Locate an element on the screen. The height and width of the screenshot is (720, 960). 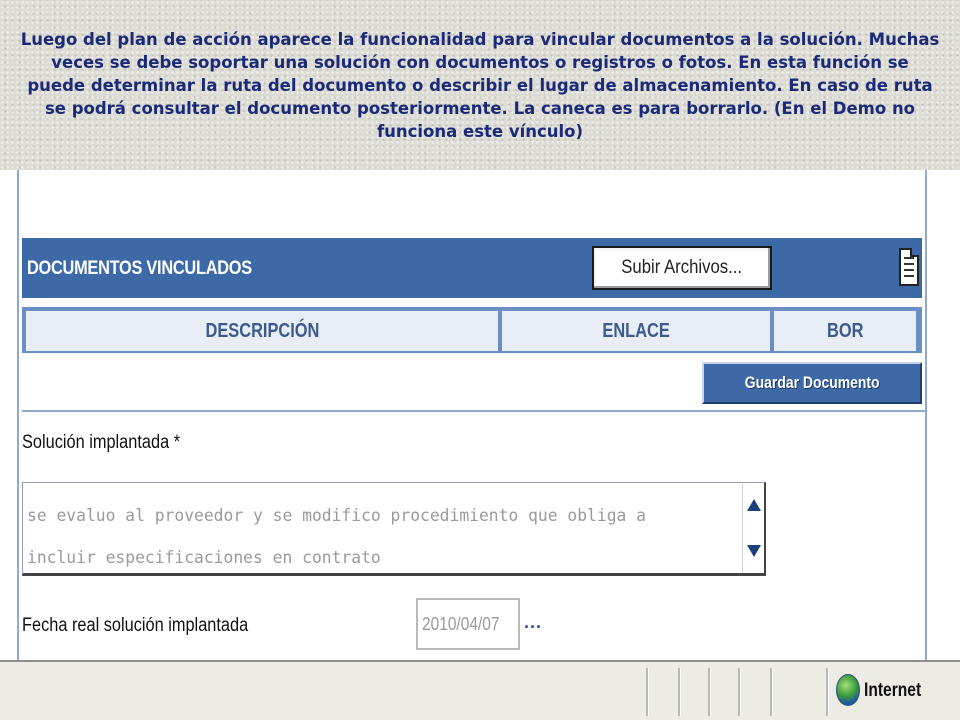
frame-right-border is located at coordinates (926, 415).